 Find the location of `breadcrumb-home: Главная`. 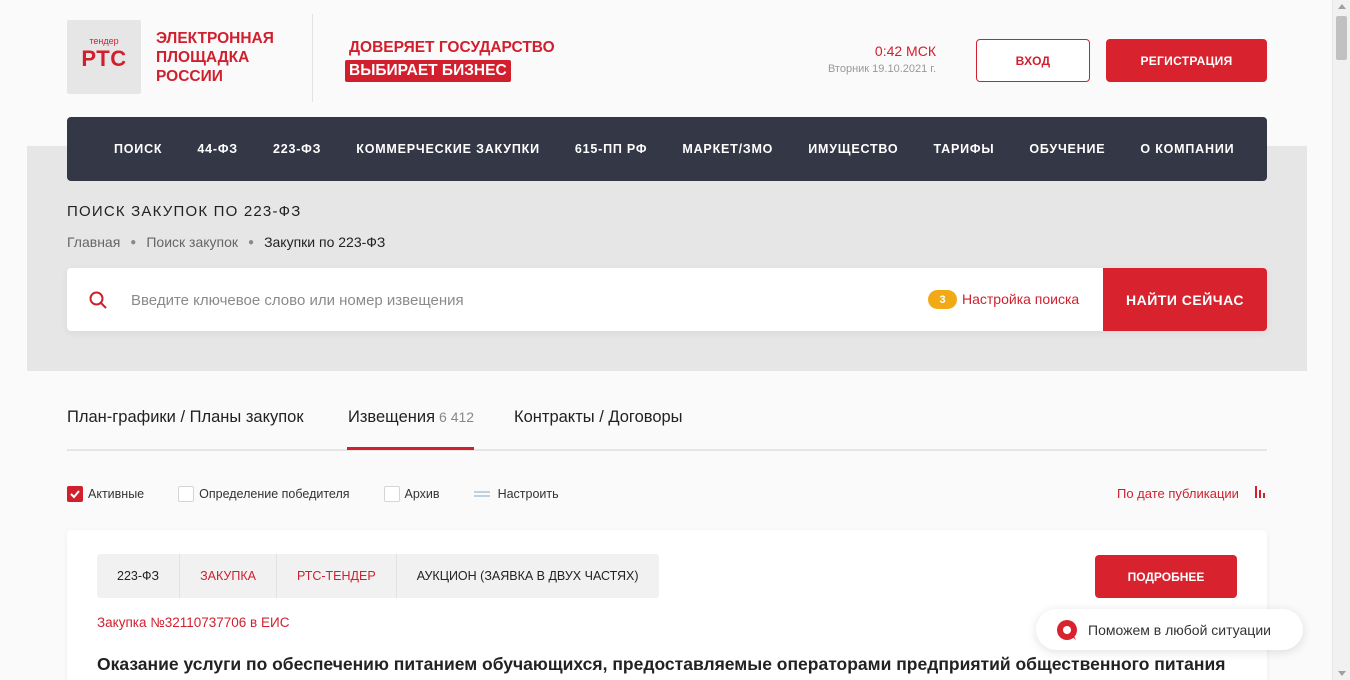

breadcrumb-home: Главная is located at coordinates (93, 242).